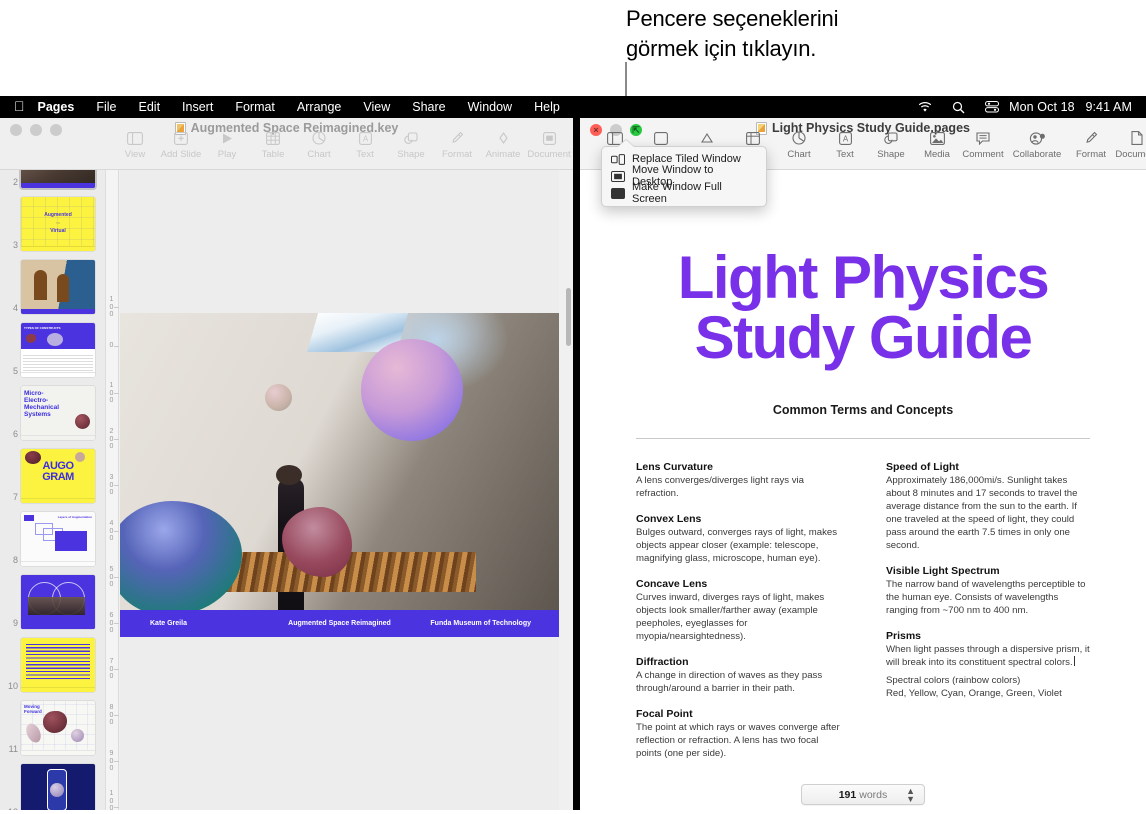  I want to click on thumb-paragraph, so click(58, 661).